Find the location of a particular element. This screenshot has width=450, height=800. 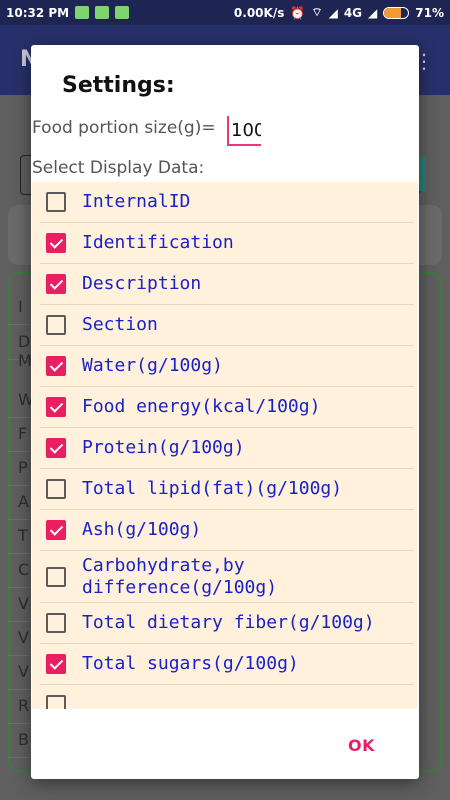

display-data-item-label: Identification is located at coordinates (158, 242).